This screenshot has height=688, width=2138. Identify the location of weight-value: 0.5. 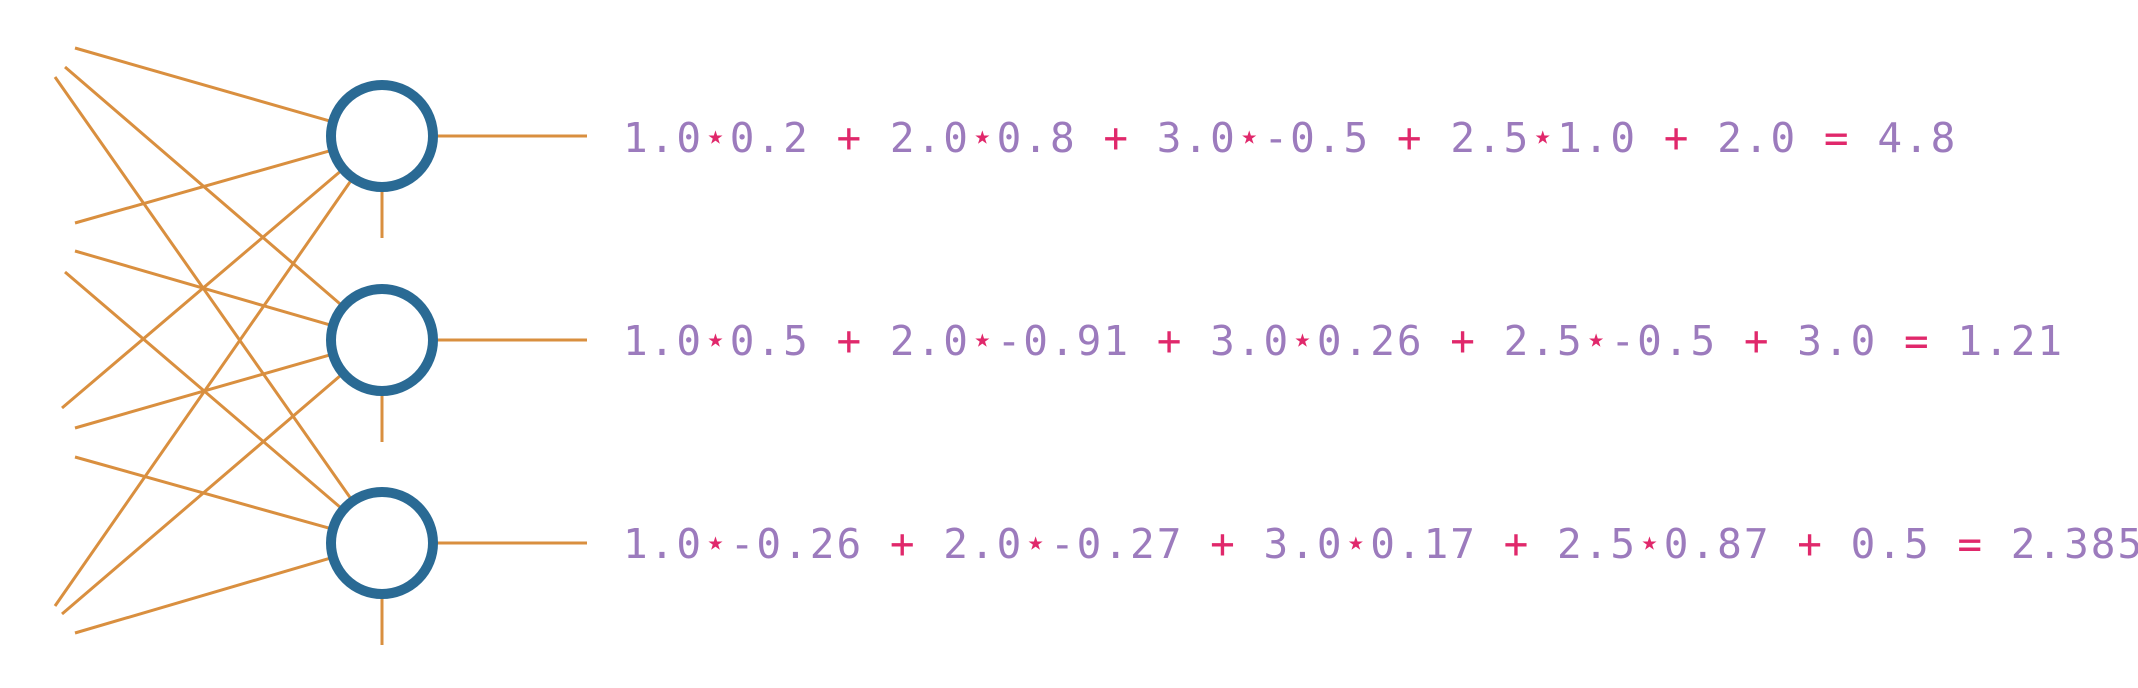
(769, 341).